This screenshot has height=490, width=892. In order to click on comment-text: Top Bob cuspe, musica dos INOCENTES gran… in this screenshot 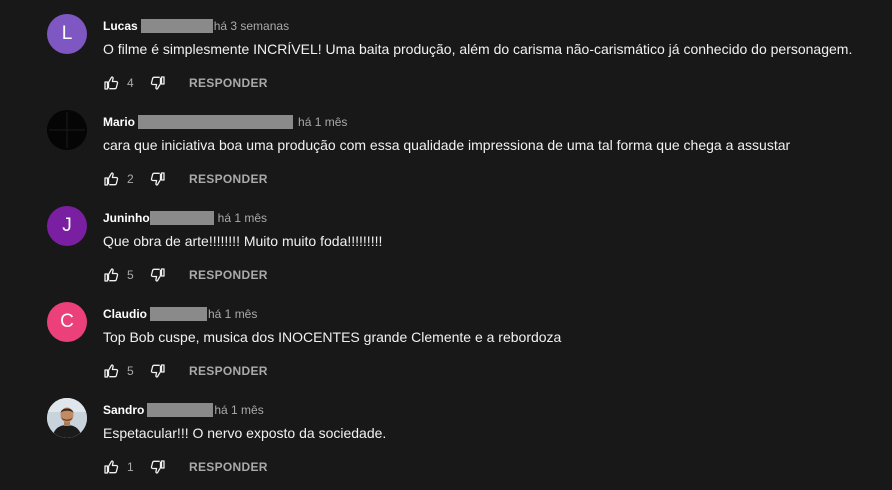, I will do `click(332, 337)`.